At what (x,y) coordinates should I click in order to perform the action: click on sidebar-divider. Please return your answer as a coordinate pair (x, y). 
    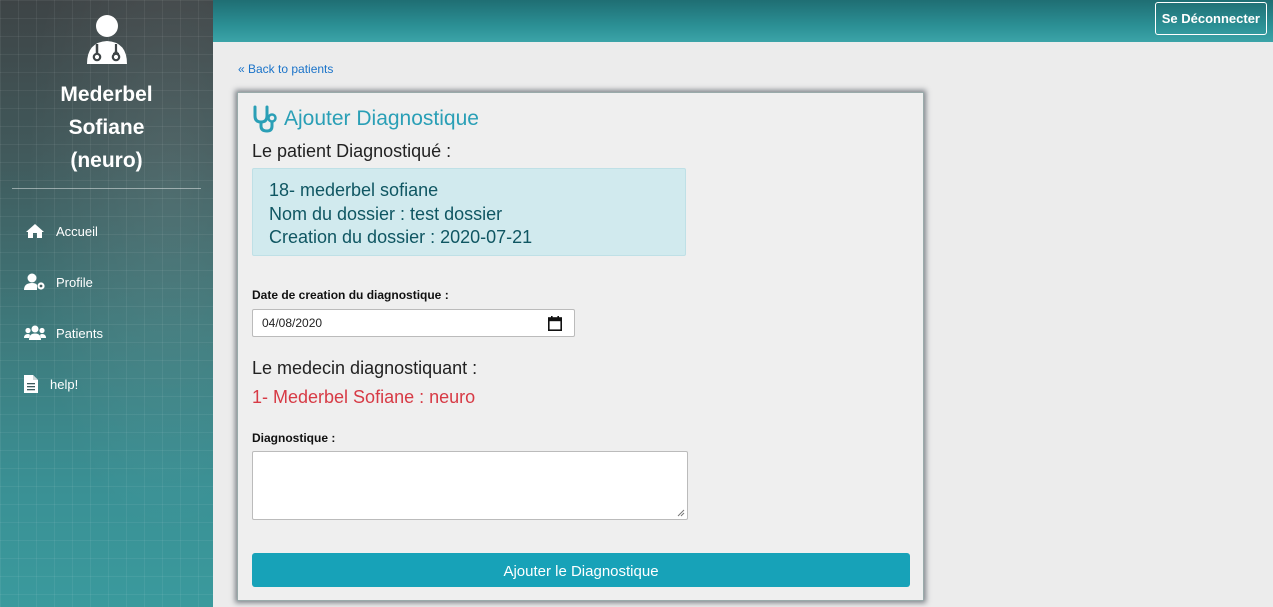
    Looking at the image, I should click on (106, 188).